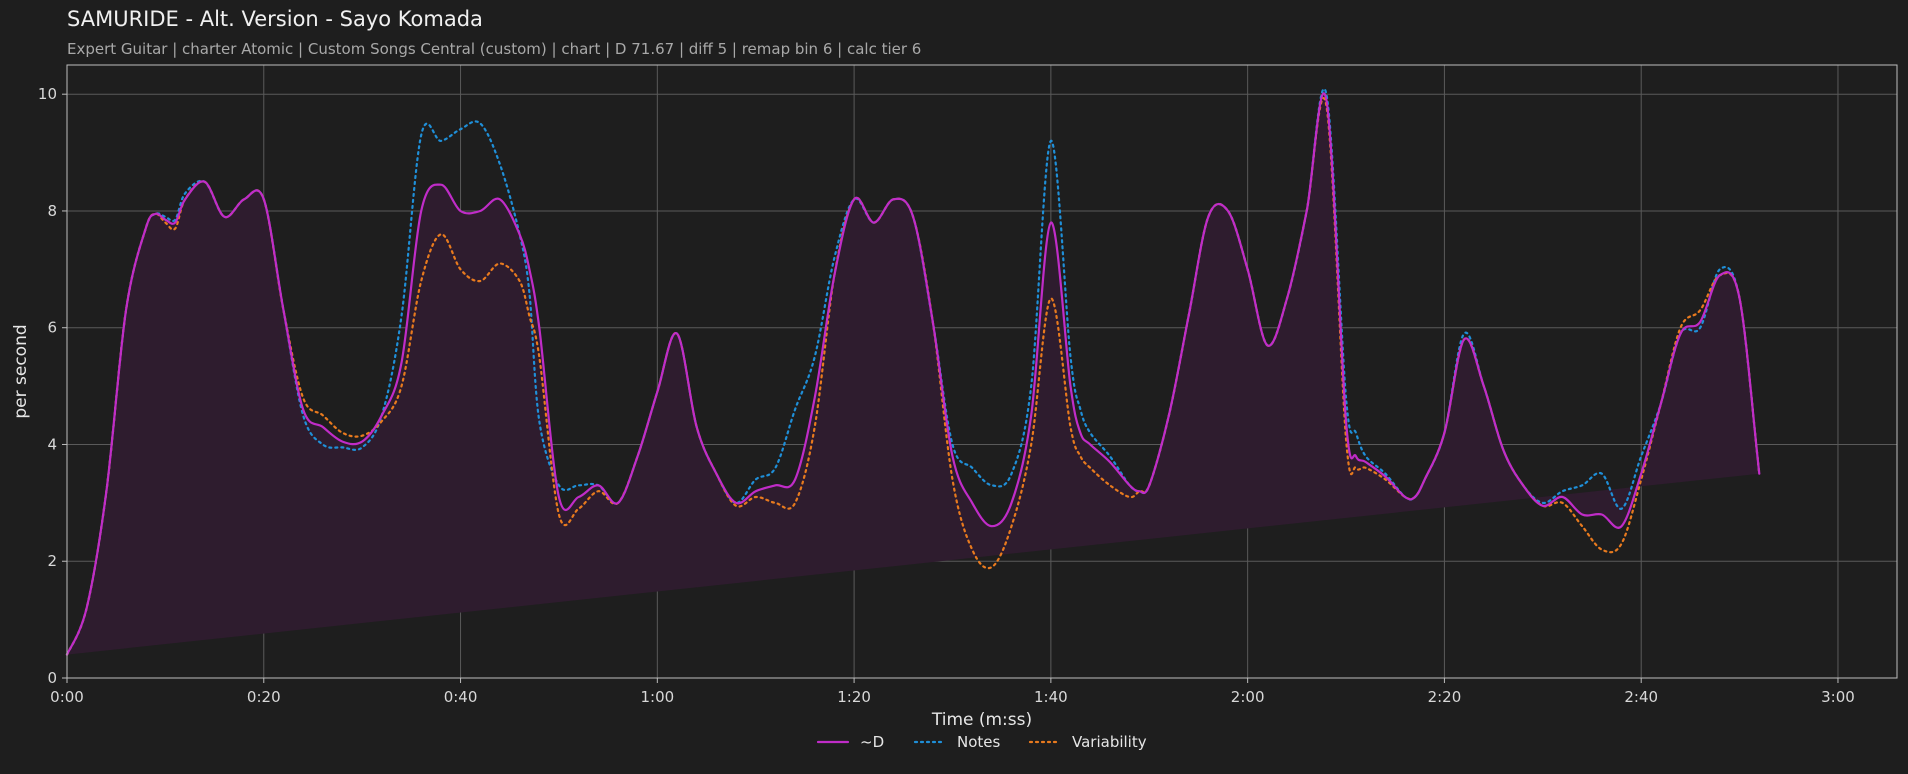 This screenshot has height=774, width=1908. What do you see at coordinates (264, 697) in the screenshot?
I see `x-tick-label: 0:20` at bounding box center [264, 697].